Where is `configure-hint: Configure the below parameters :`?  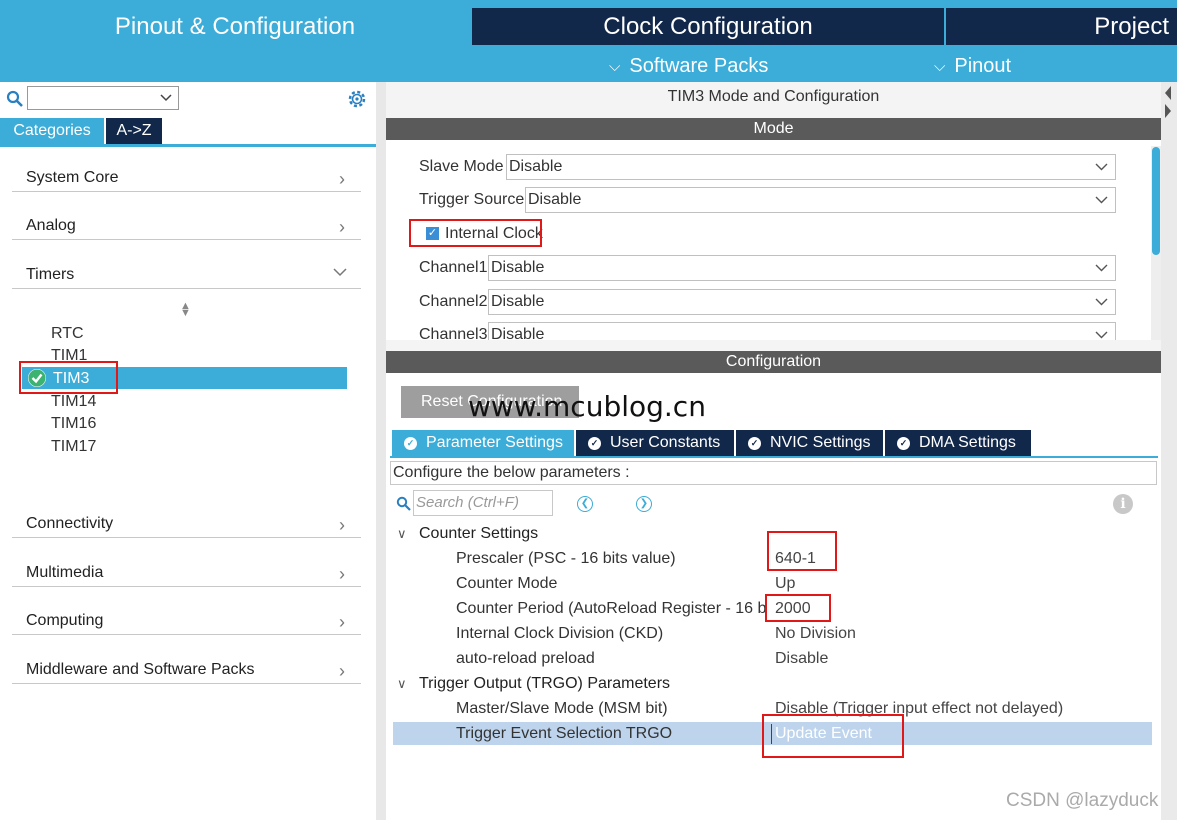 configure-hint: Configure the below parameters : is located at coordinates (773, 473).